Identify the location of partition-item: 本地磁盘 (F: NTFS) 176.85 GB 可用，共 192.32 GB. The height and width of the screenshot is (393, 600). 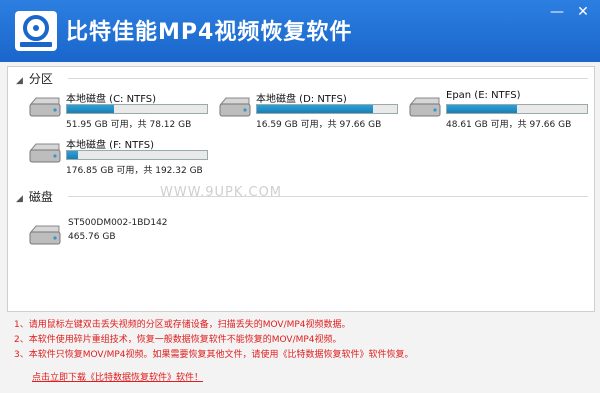
(118, 158).